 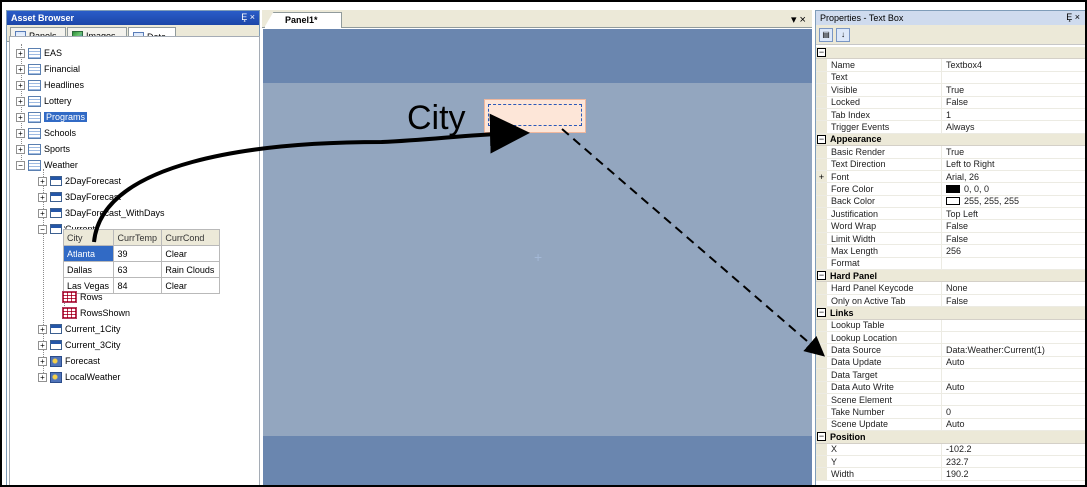 What do you see at coordinates (968, 164) in the screenshot?
I see `property-value: Left to Right` at bounding box center [968, 164].